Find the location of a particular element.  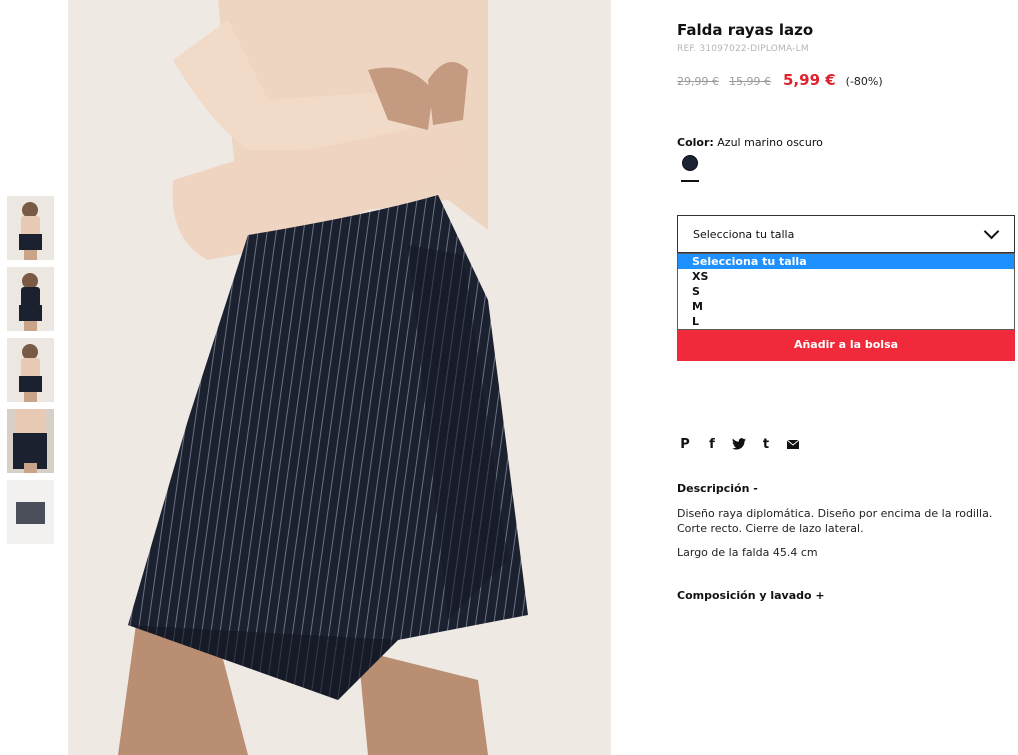

price-row: 29,99 € 15,99 € 5,99 € (-80%) is located at coordinates (780, 80).